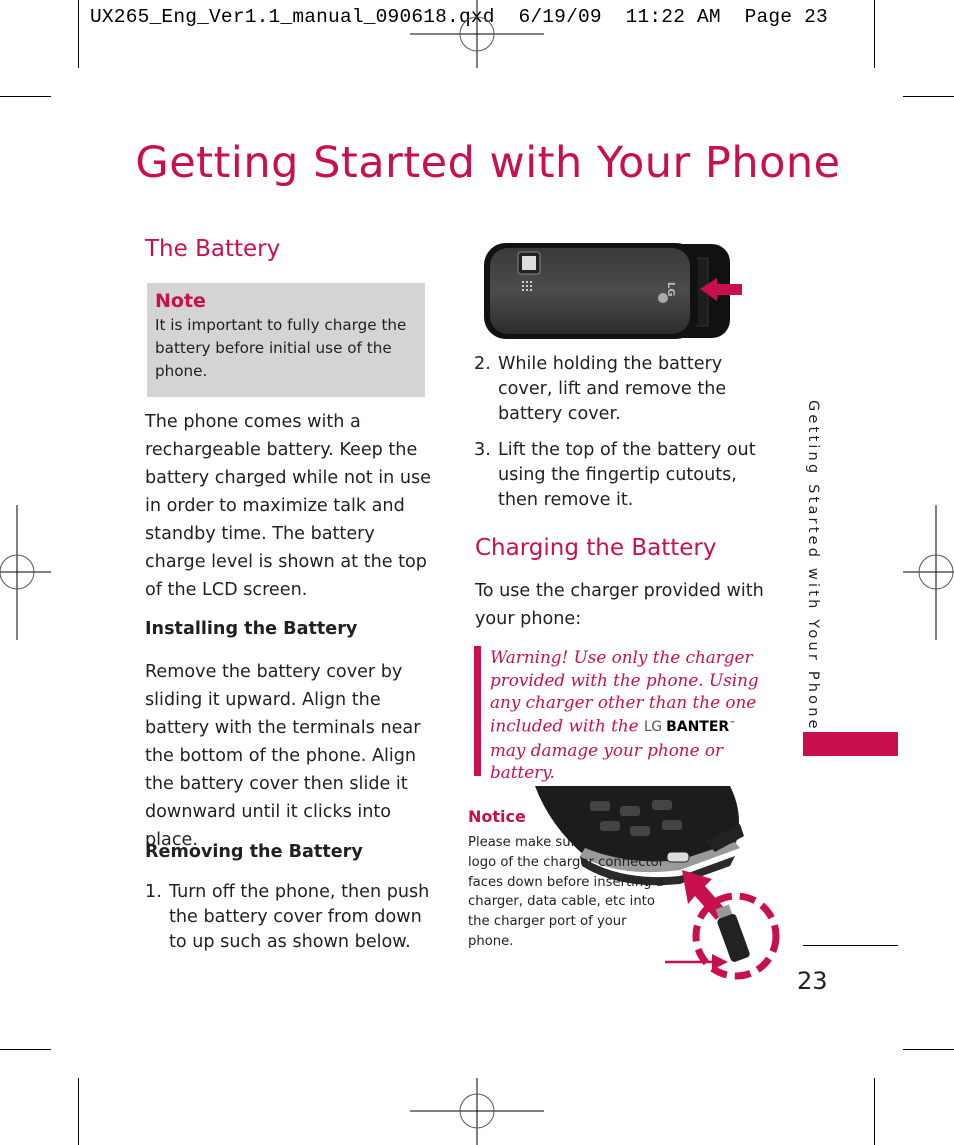 Image resolution: width=954 pixels, height=1145 pixels. What do you see at coordinates (254, 852) in the screenshot?
I see `removing-heading: Removing the Battery` at bounding box center [254, 852].